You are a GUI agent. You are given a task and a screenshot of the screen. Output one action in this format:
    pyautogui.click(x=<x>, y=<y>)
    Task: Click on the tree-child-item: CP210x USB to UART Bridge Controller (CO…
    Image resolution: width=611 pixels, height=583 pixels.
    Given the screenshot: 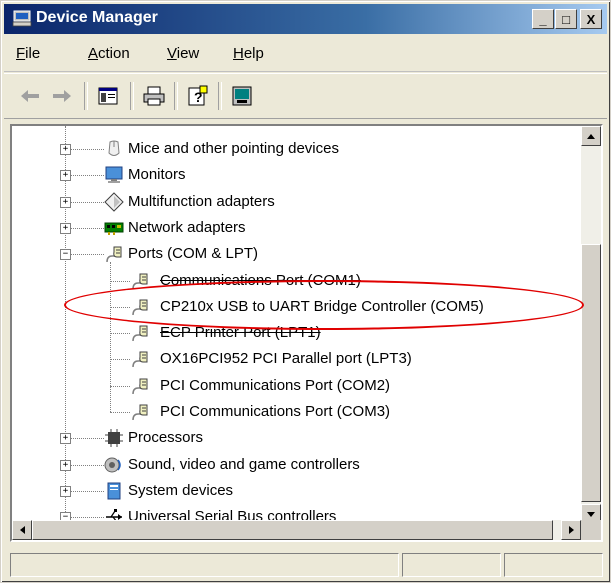 What is the action you would take?
    pyautogui.click(x=296, y=307)
    